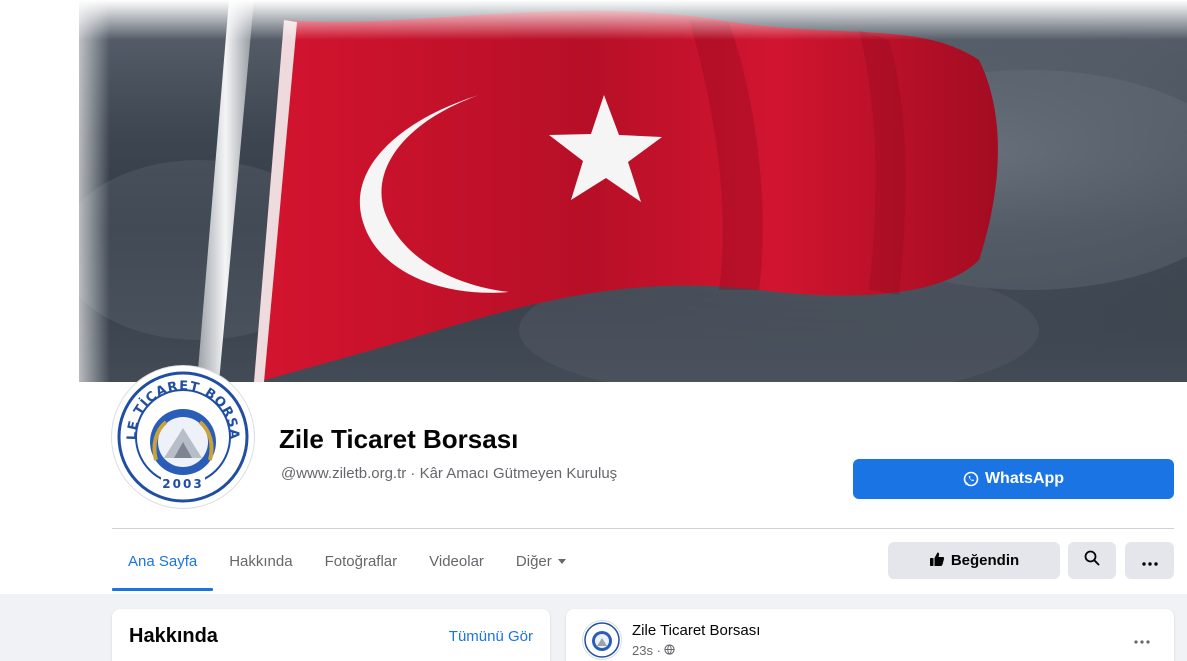 Image resolution: width=1187 pixels, height=661 pixels. Describe the element at coordinates (331, 635) in the screenshot. I see `about-card: Hakkında Tümünü Gör` at that location.